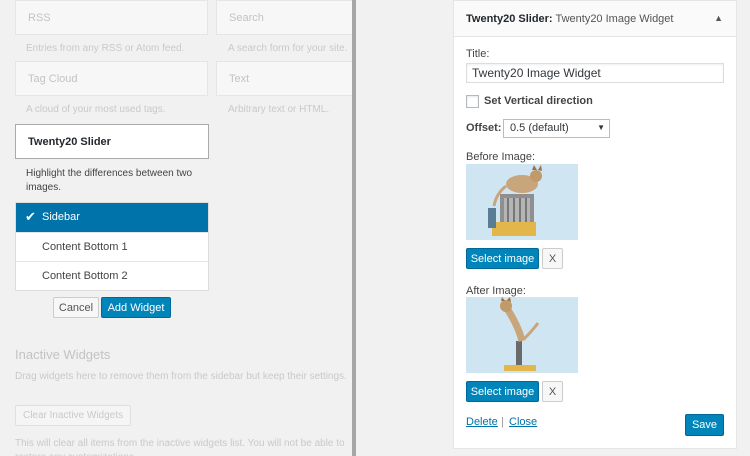 This screenshot has width=750, height=456. Describe the element at coordinates (501, 157) in the screenshot. I see `before-image-label: Before Image:` at that location.